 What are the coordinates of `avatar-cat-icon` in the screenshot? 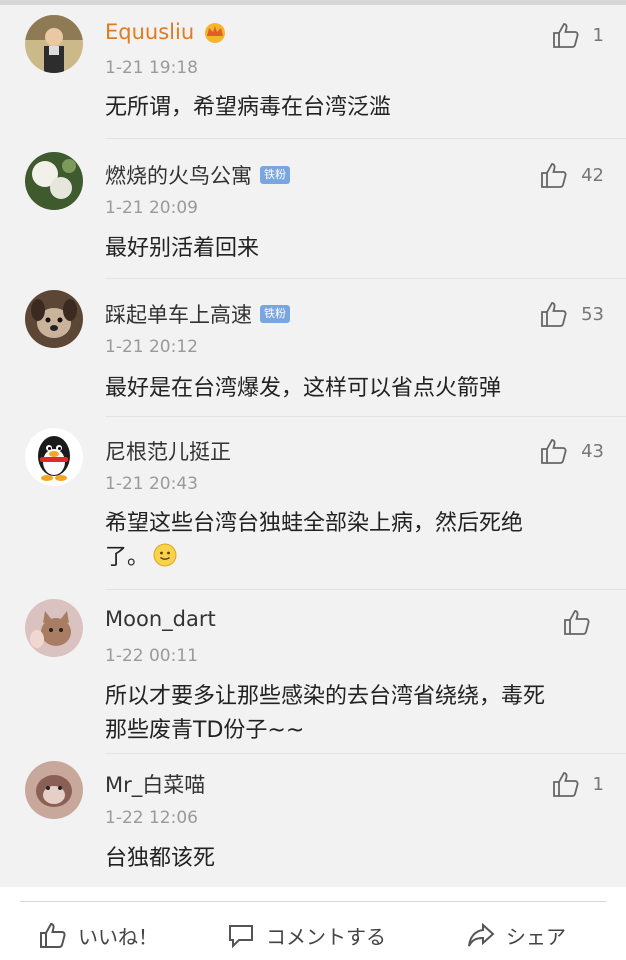 It's located at (54, 628).